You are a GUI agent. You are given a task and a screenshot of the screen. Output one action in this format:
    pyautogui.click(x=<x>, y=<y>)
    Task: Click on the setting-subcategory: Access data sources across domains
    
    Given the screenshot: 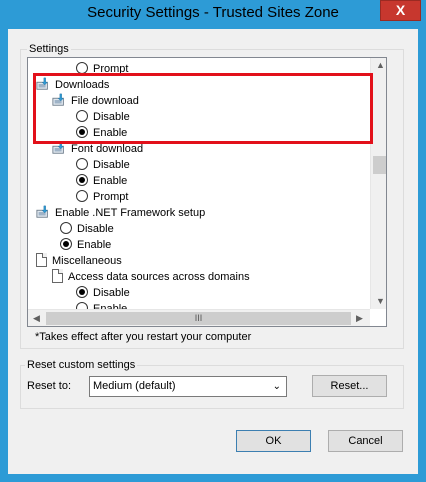 What is the action you would take?
    pyautogui.click(x=151, y=277)
    